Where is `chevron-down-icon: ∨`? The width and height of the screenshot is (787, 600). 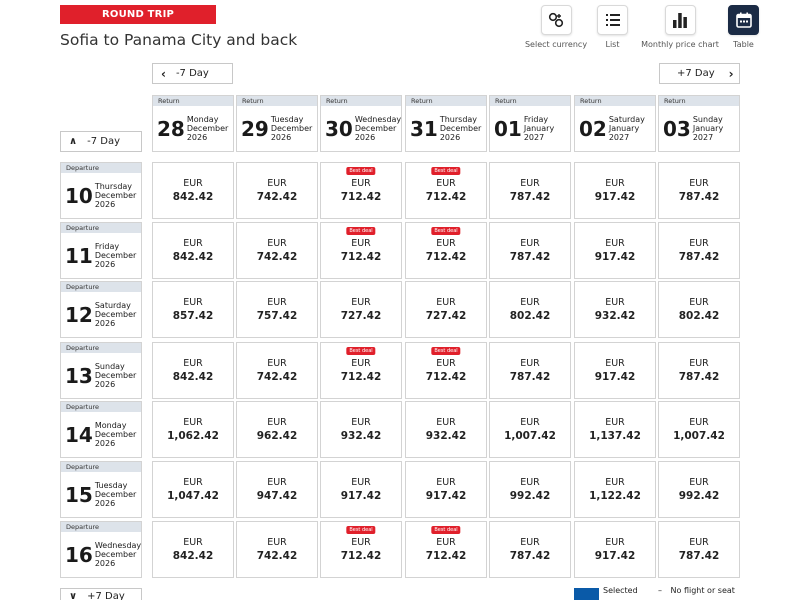 chevron-down-icon: ∨ is located at coordinates (73, 595).